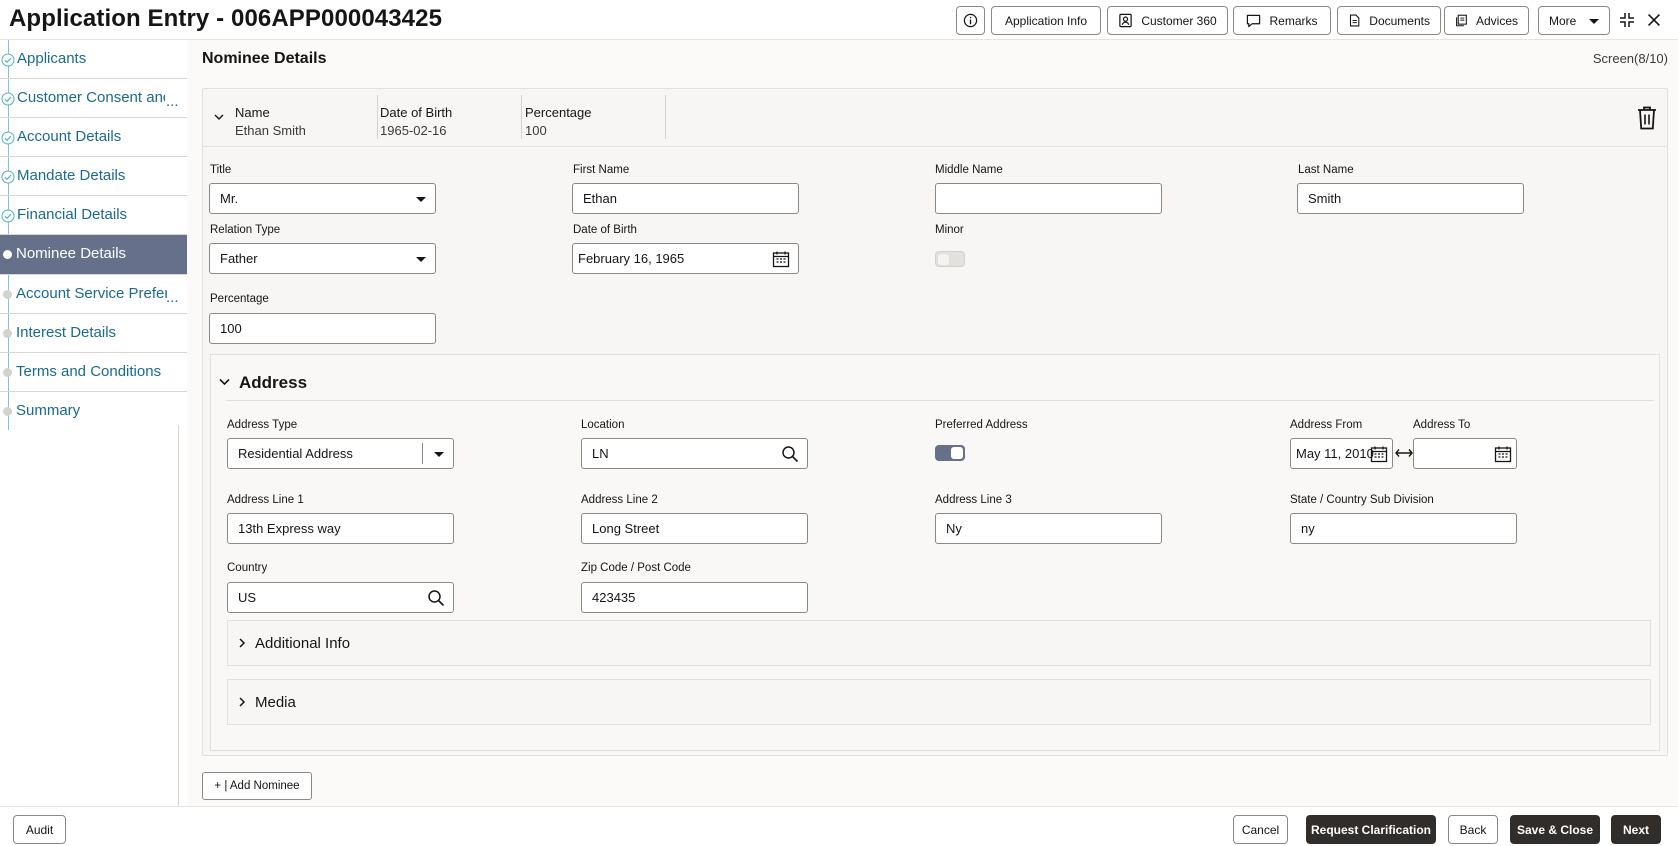 The image size is (1678, 846). I want to click on last-name-input: Smith, so click(1410, 198).